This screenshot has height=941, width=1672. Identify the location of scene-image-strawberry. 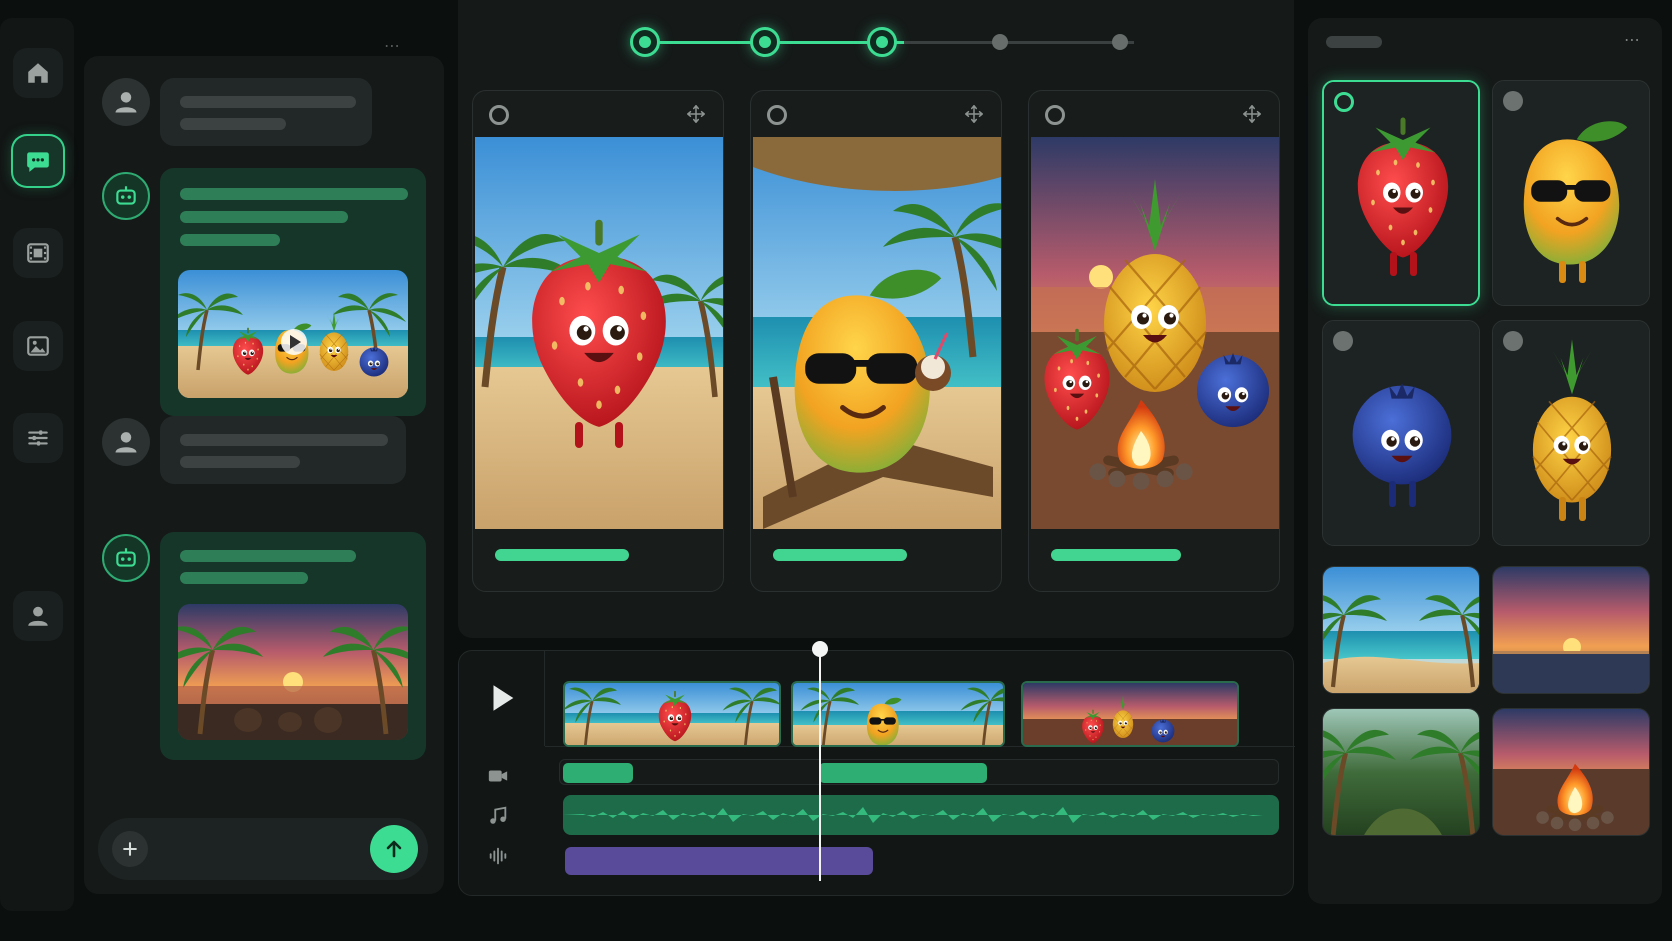
(599, 333).